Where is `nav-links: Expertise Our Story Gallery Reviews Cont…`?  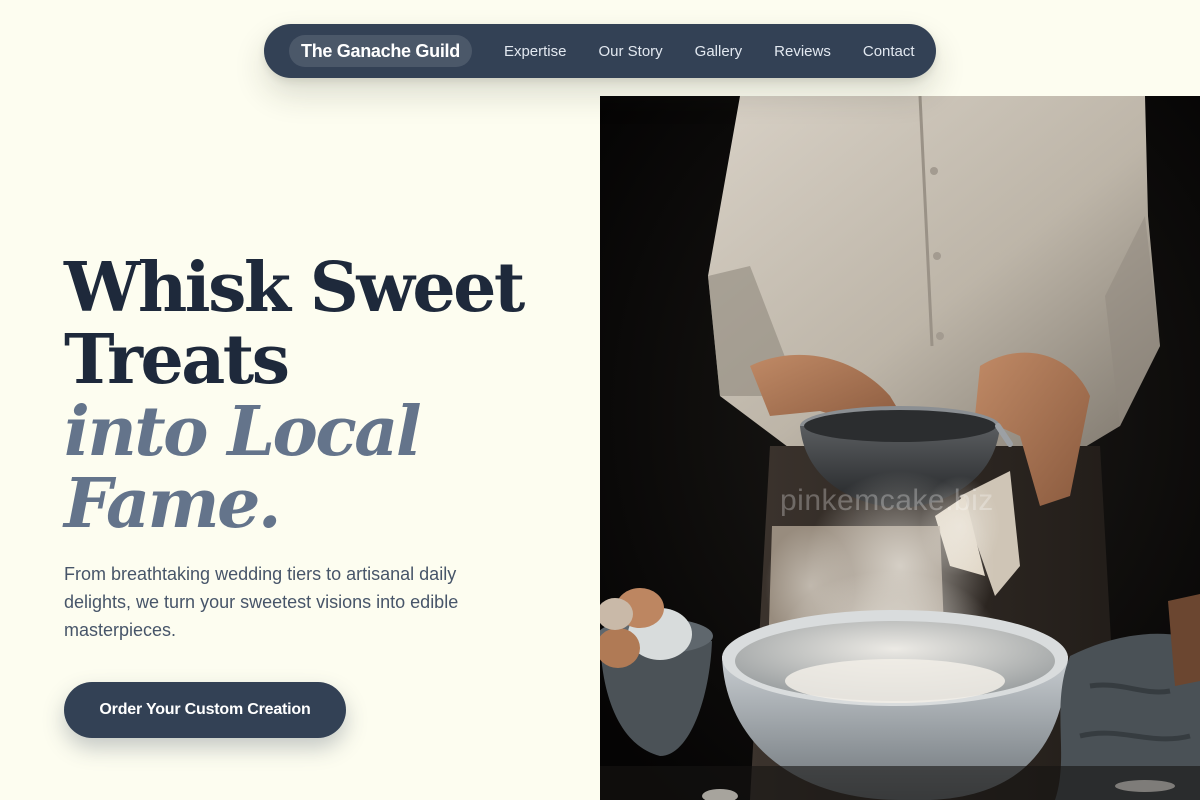 nav-links: Expertise Our Story Gallery Reviews Cont… is located at coordinates (709, 51).